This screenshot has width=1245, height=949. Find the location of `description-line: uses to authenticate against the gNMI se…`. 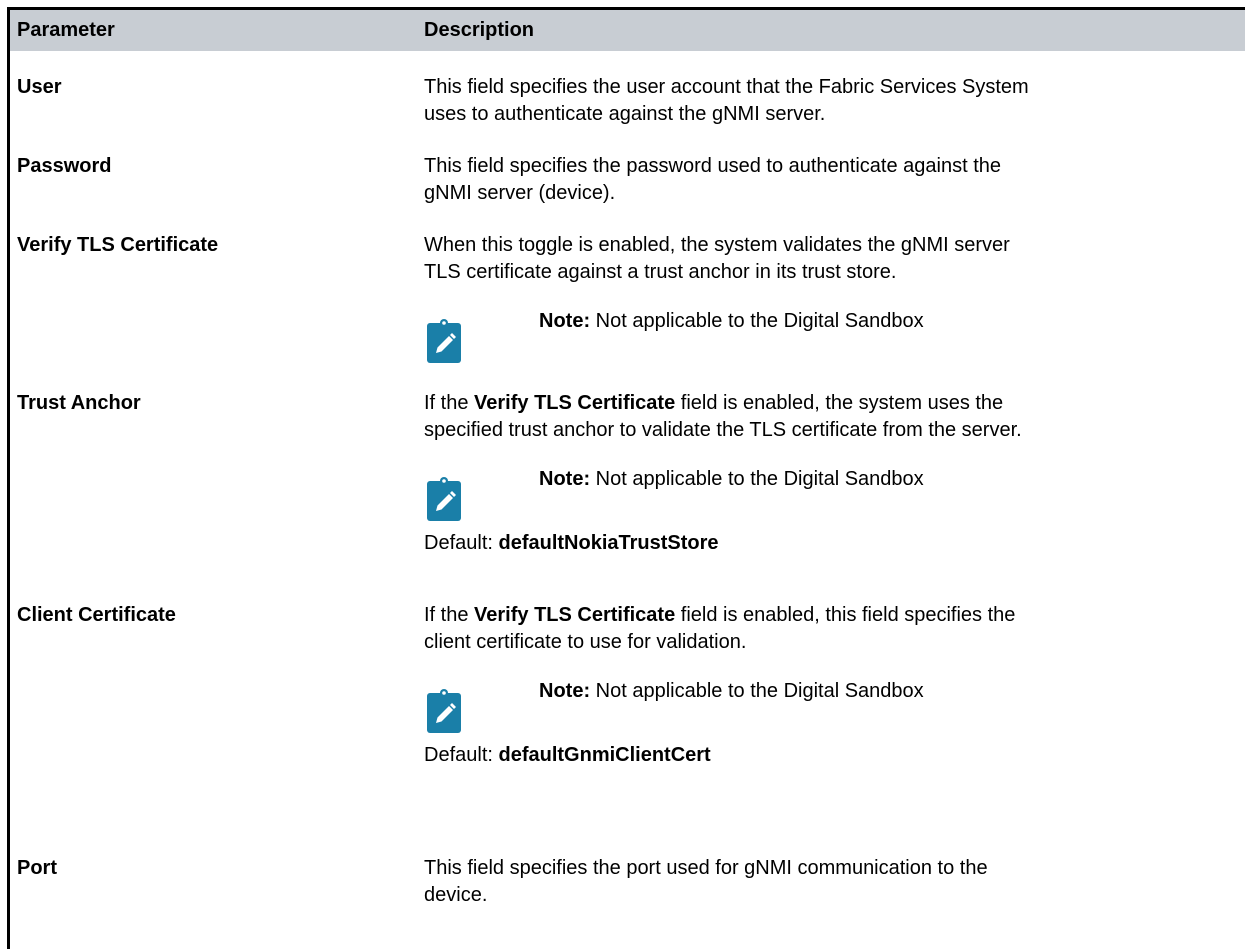

description-line: uses to authenticate against the gNMI se… is located at coordinates (625, 114).